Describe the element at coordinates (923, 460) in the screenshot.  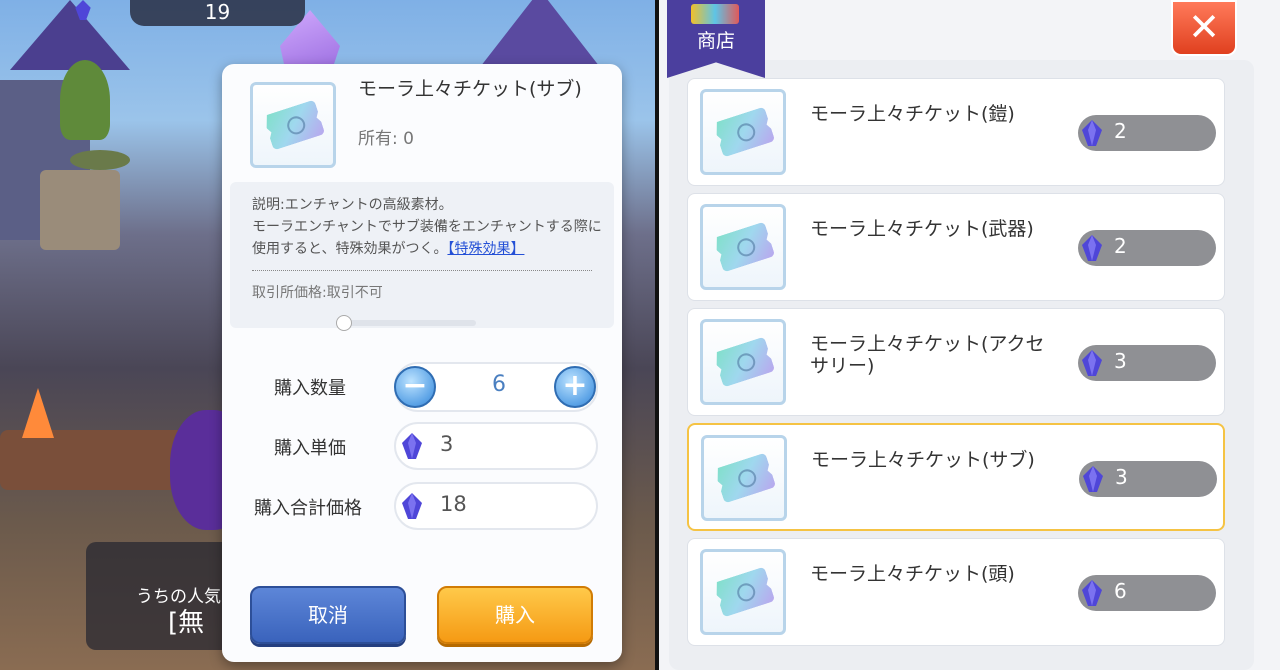
I see `shop-item-name: モーラ上々チケット(サブ)` at that location.